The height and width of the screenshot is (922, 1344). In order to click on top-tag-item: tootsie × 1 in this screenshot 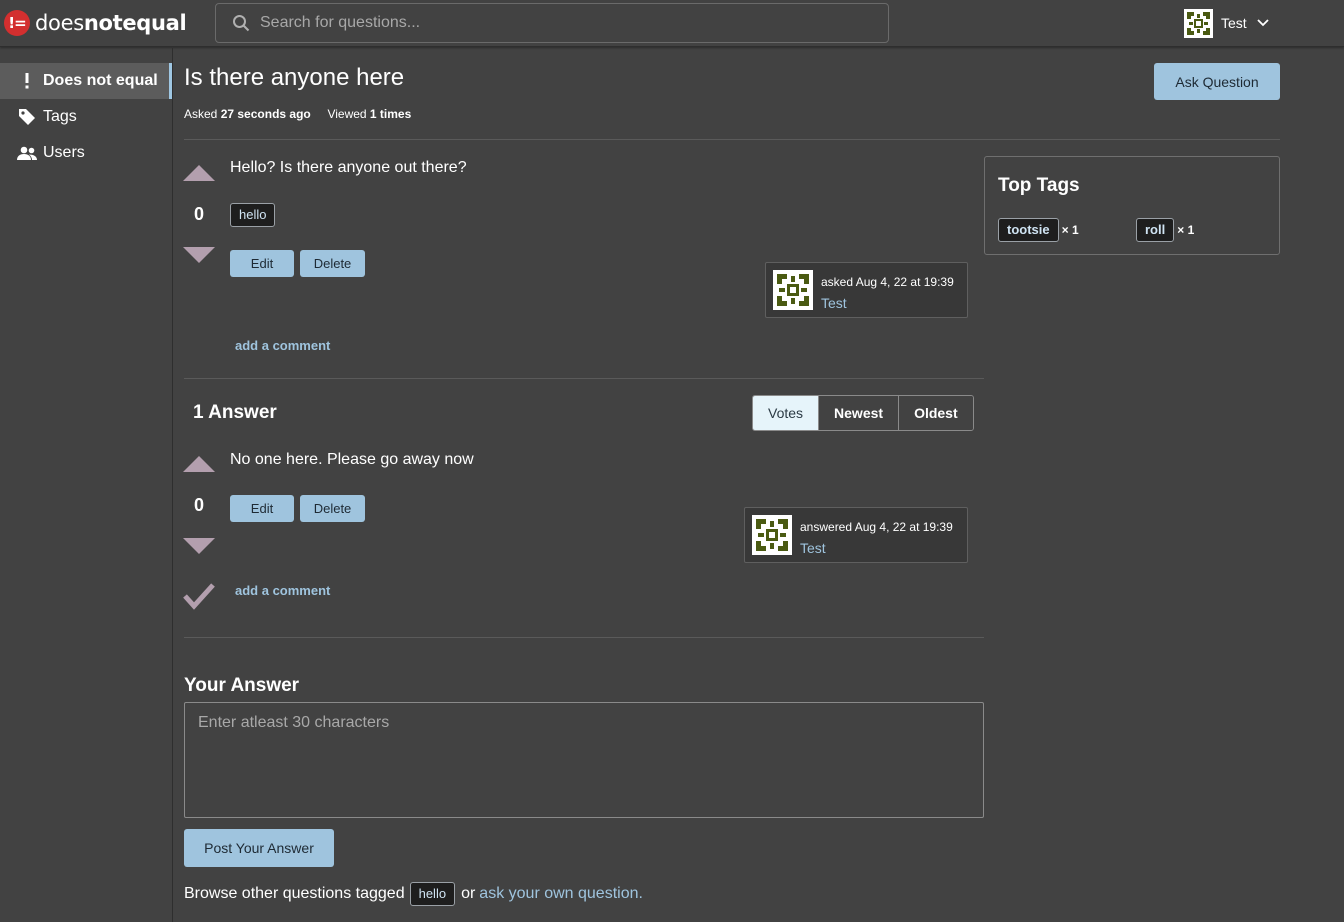, I will do `click(1038, 230)`.